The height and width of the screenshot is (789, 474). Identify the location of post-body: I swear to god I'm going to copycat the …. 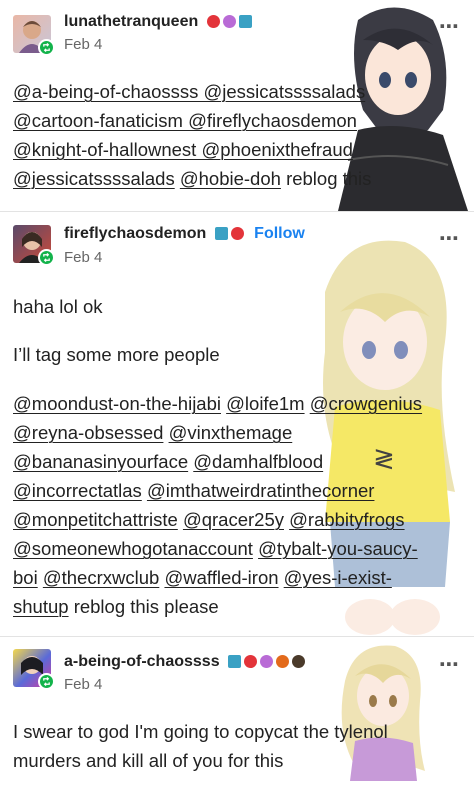
(236, 746).